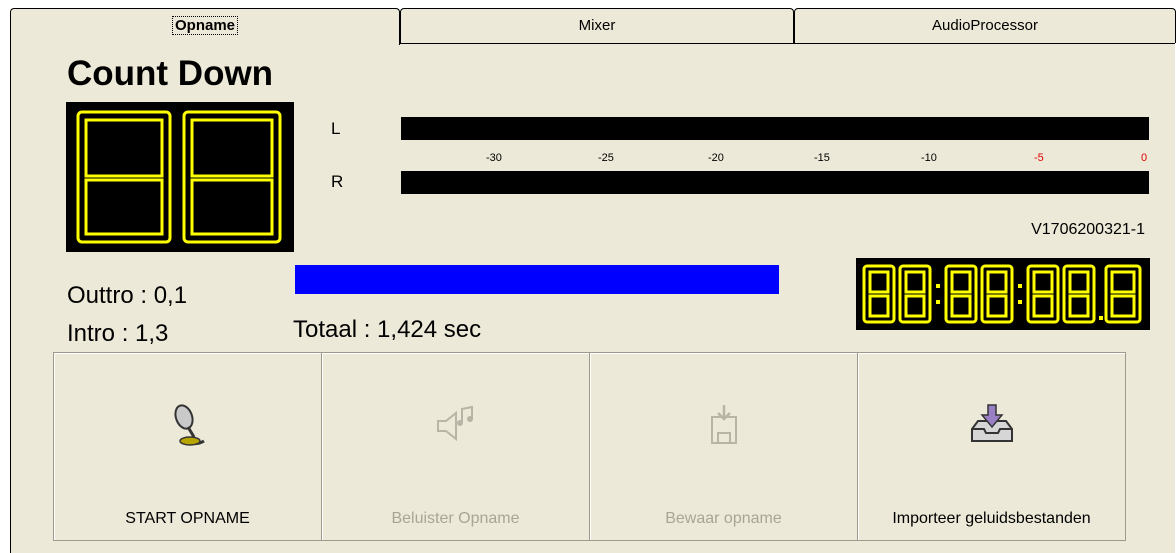  I want to click on bewaar-opname-label: Bewaar opname, so click(723, 518).